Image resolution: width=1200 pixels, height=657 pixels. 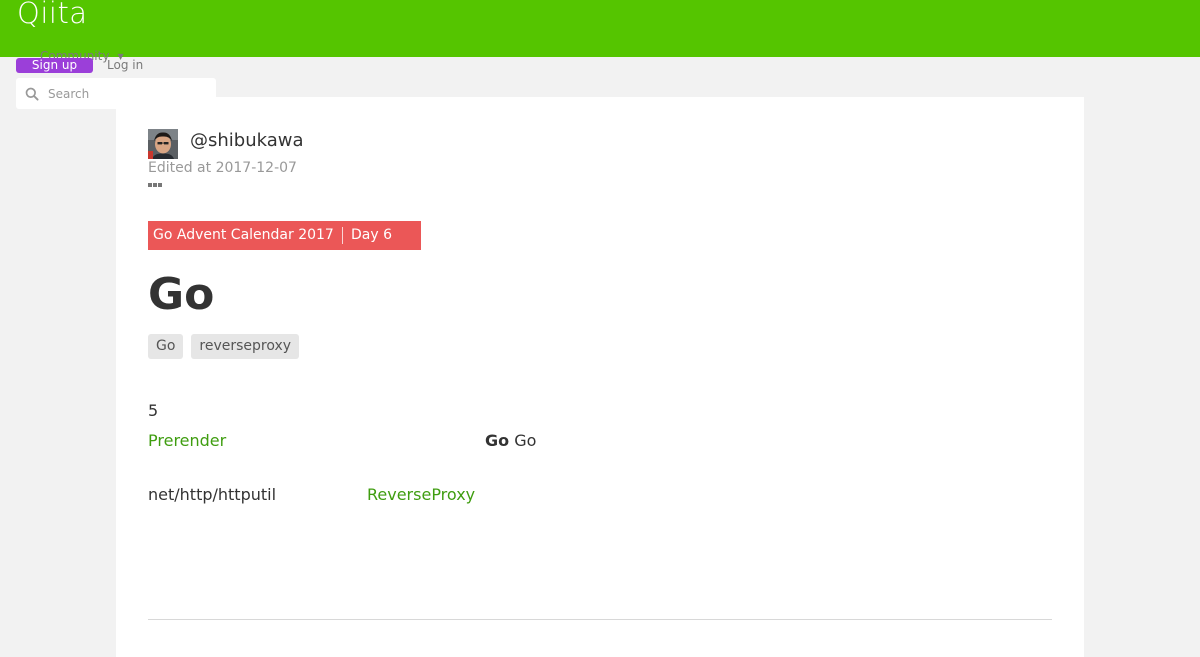 I want to click on go-bold-text: Go, so click(x=497, y=440).